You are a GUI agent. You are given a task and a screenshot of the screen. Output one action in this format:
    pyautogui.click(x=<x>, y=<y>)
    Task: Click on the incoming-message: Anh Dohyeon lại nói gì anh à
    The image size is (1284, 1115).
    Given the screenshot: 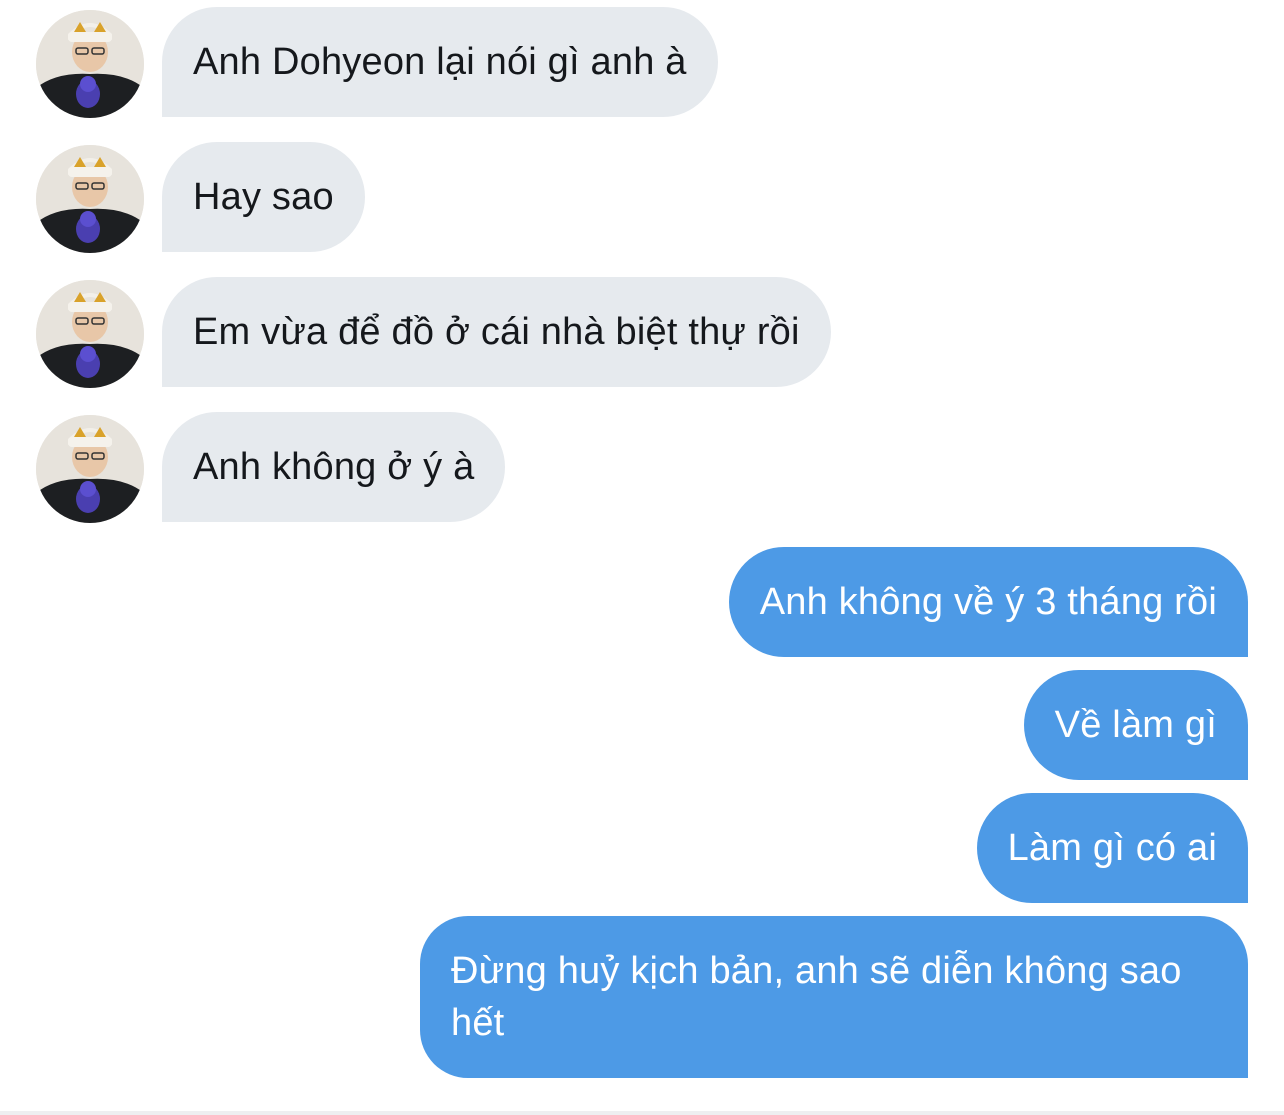 What is the action you would take?
    pyautogui.click(x=440, y=62)
    